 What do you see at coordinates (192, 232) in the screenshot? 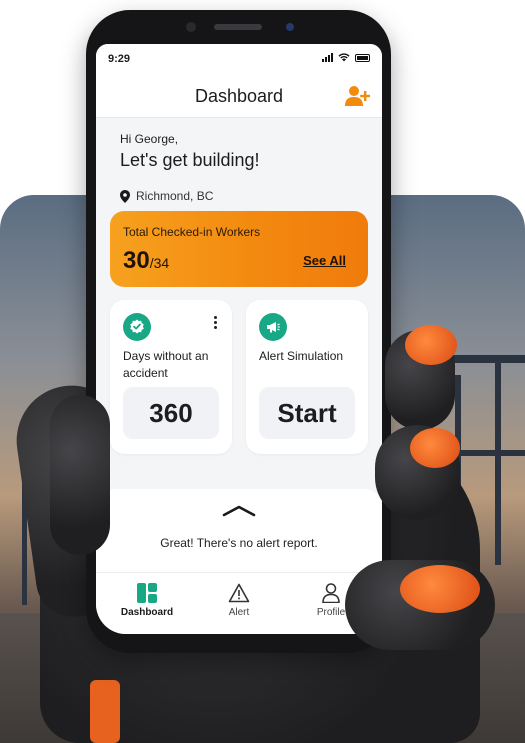
I see `workers-card-title: Total Checked-in Workers` at bounding box center [192, 232].